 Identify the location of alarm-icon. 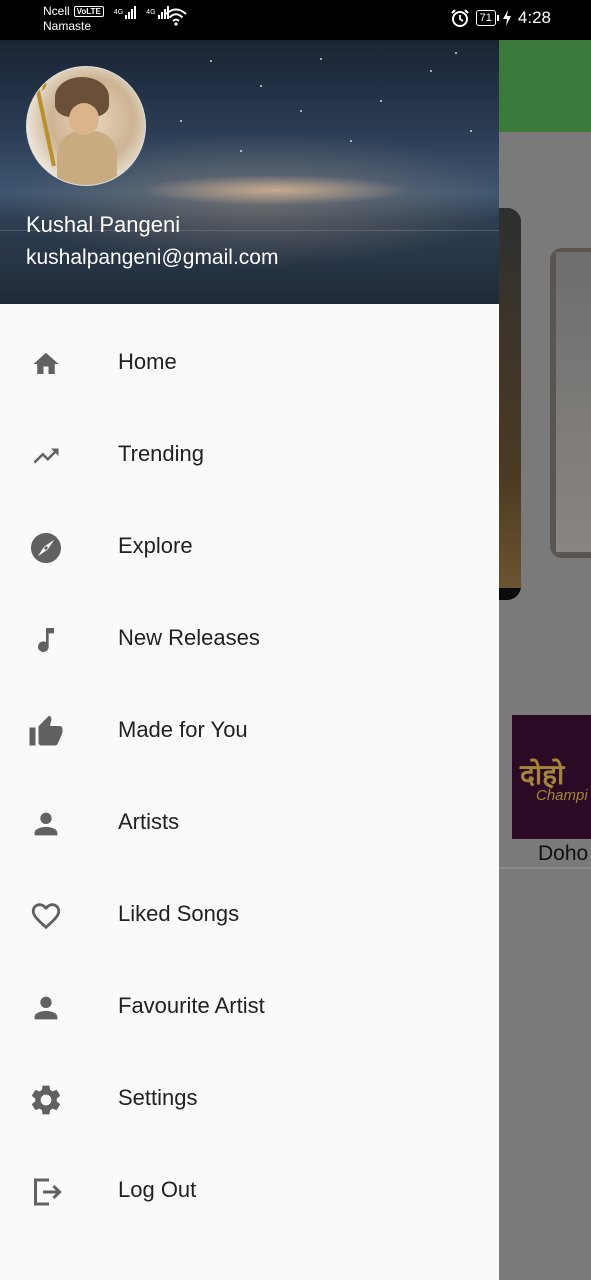
(459, 18).